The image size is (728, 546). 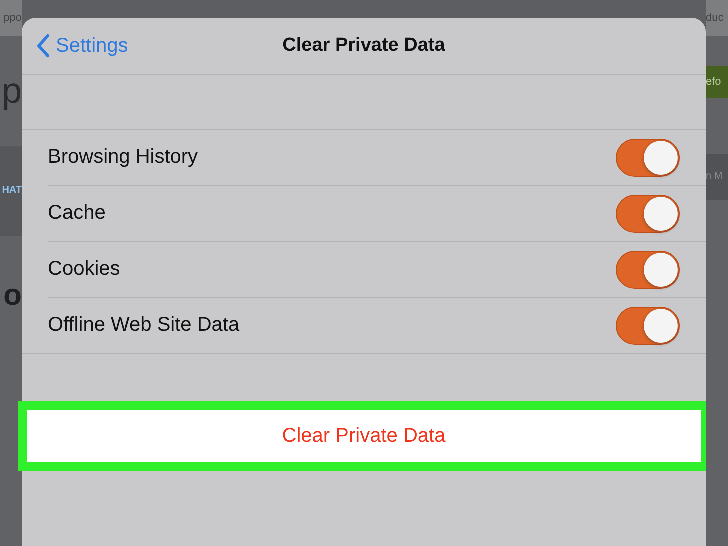 I want to click on background-text: o, so click(x=13, y=296).